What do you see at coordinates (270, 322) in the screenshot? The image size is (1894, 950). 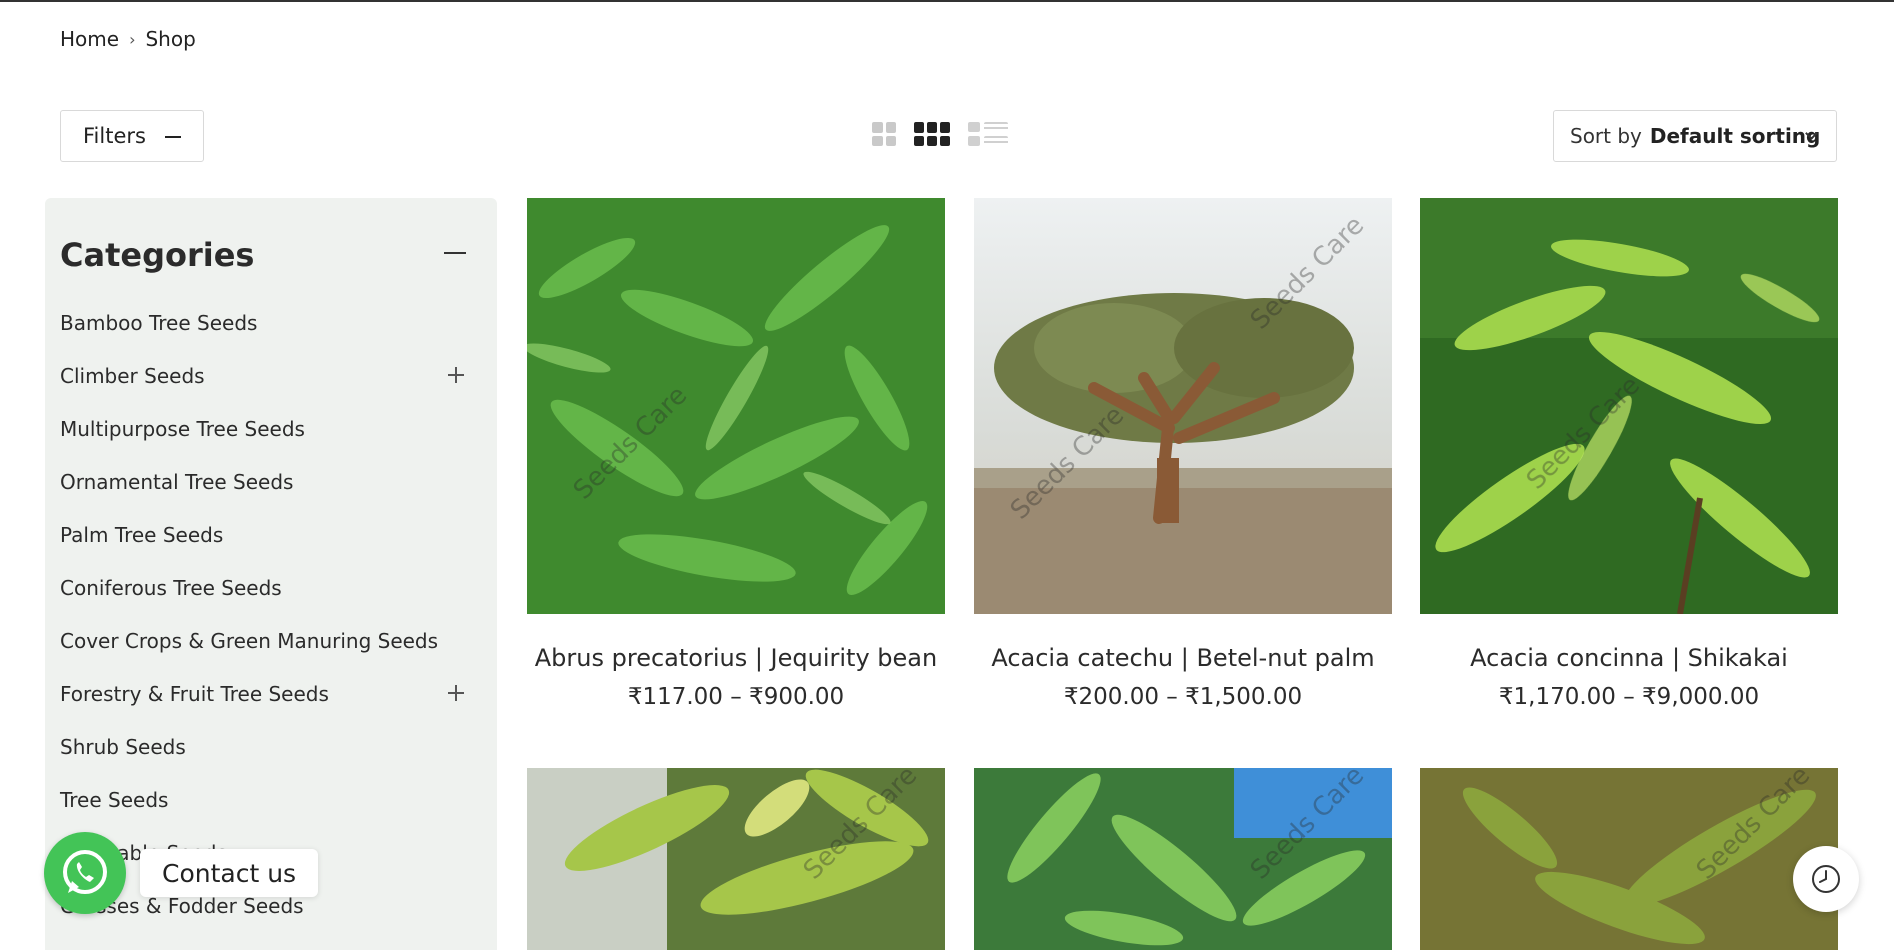 I see `category-item: Bamboo Tree Seeds` at bounding box center [270, 322].